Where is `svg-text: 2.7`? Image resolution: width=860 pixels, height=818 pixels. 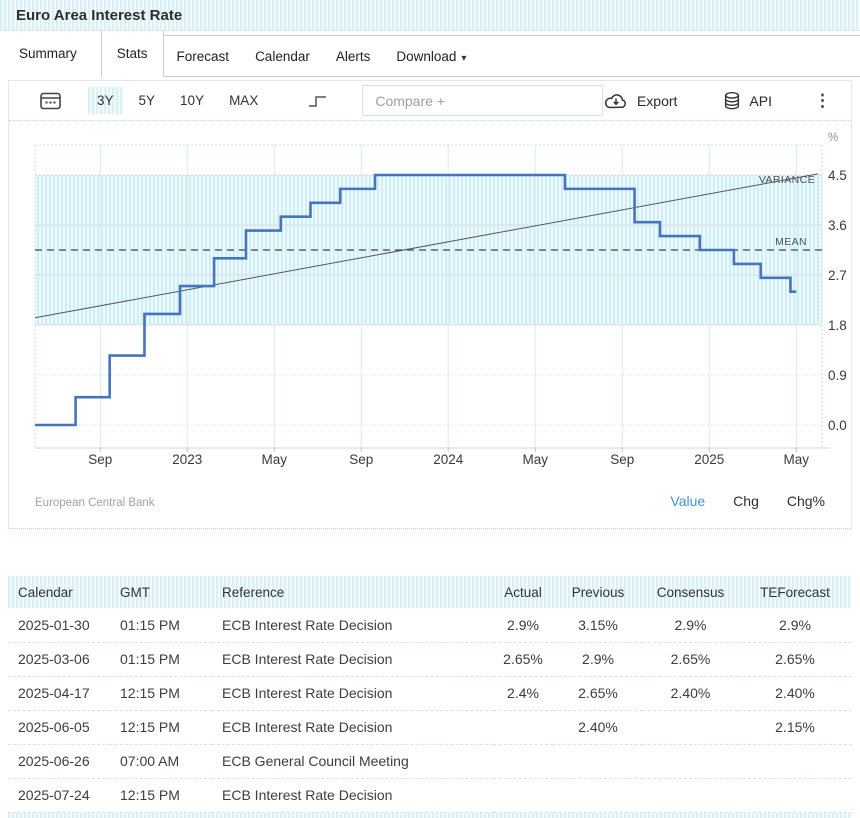
svg-text: 2.7 is located at coordinates (837, 275).